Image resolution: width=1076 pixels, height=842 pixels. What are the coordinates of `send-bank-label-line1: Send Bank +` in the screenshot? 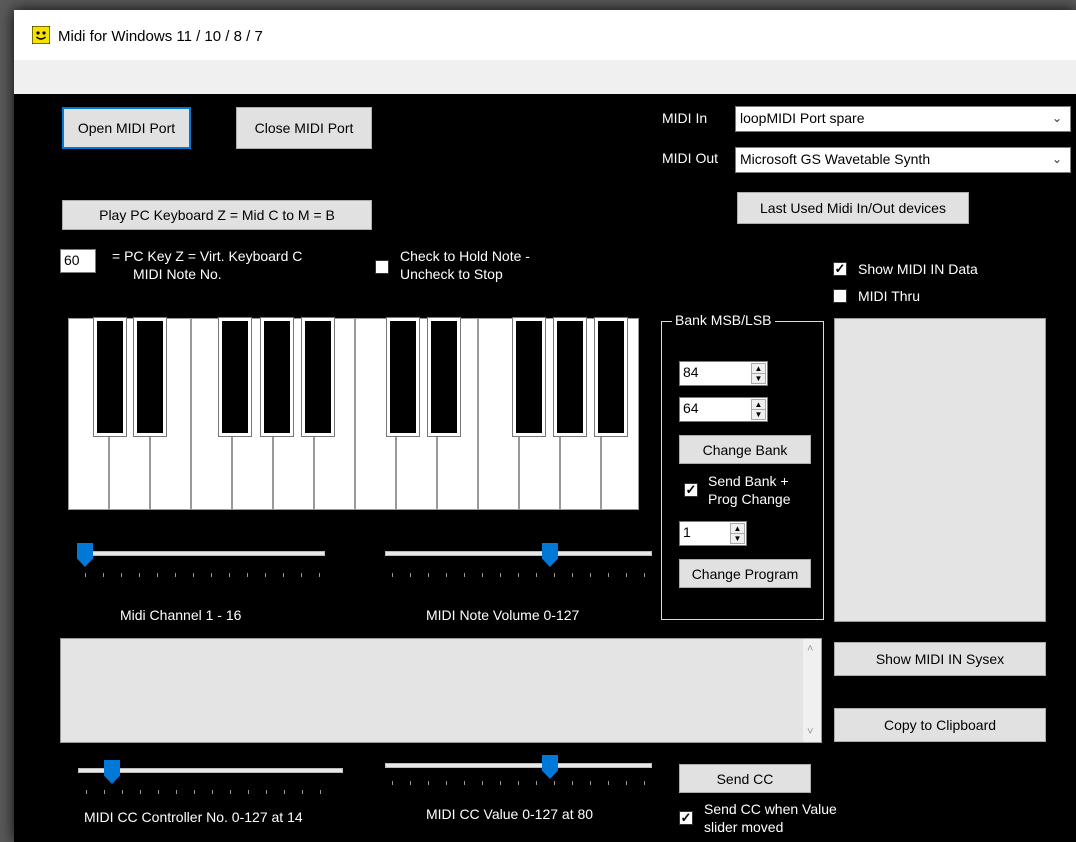 It's located at (748, 481).